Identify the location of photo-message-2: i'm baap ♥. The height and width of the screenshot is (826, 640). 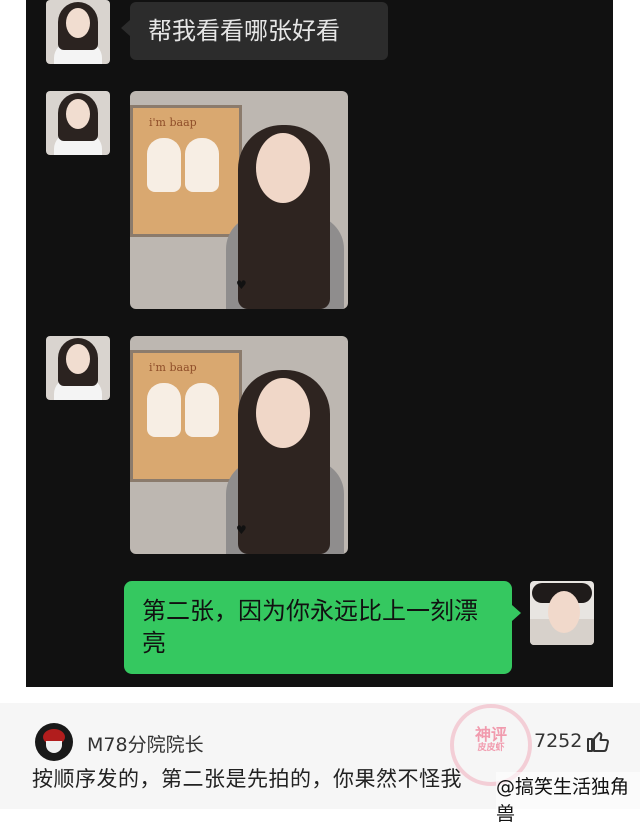
(239, 445).